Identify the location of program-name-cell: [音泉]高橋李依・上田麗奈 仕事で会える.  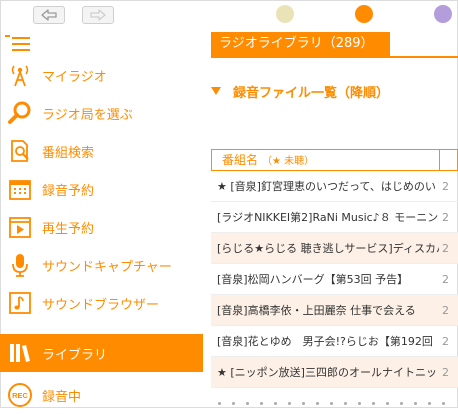
(316, 310).